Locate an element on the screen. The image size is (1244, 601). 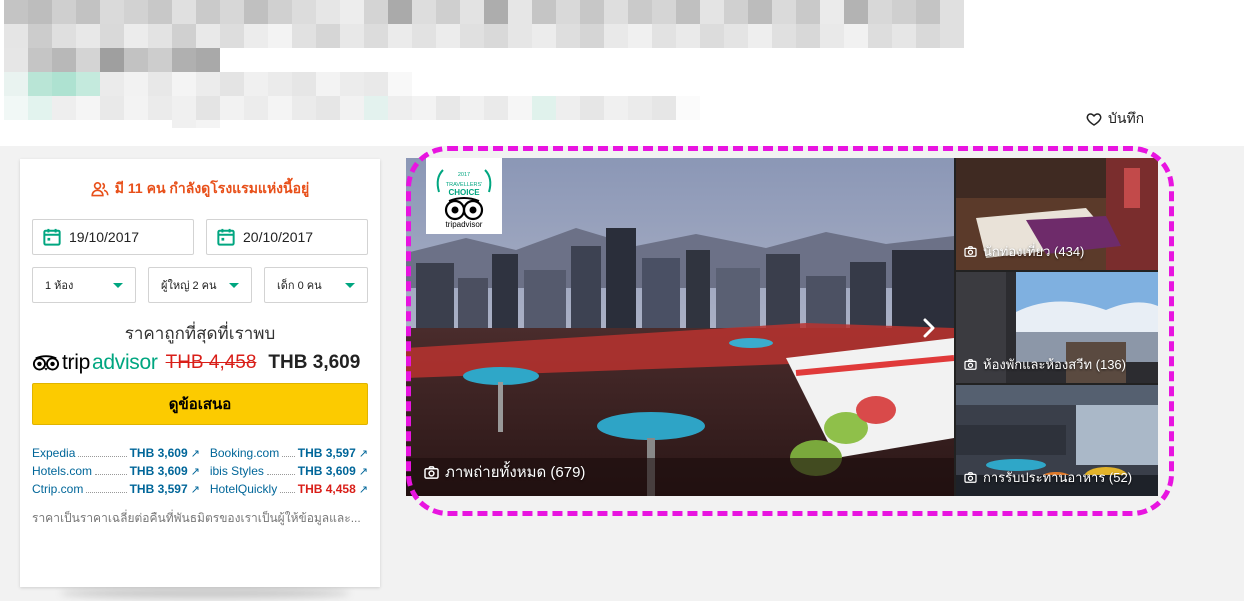
offer-name: Booking.com is located at coordinates (244, 453).